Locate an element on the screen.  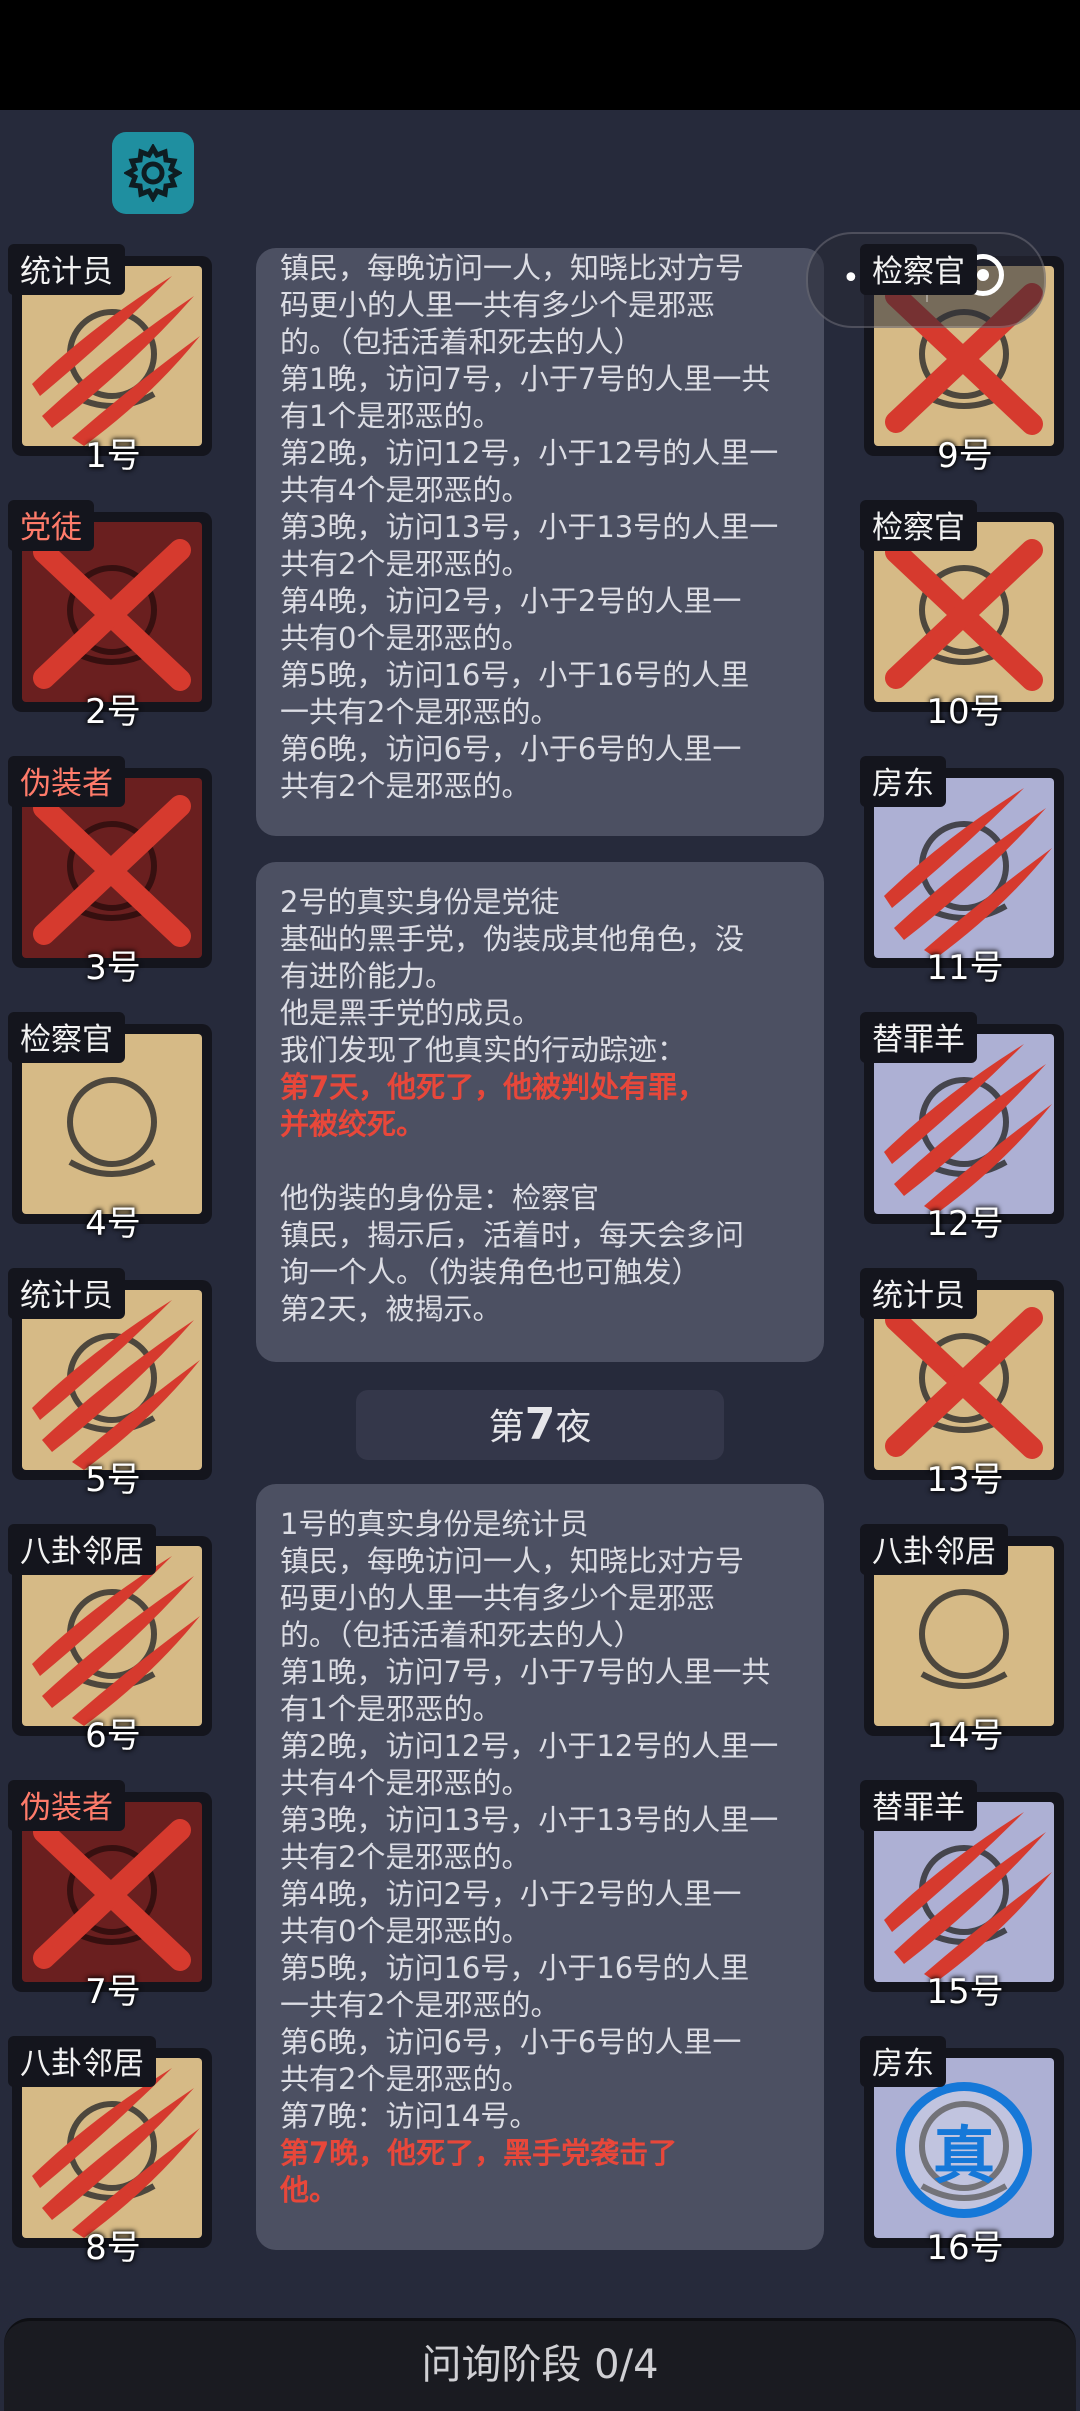
player-number: 13号 is located at coordinates (965, 1480).